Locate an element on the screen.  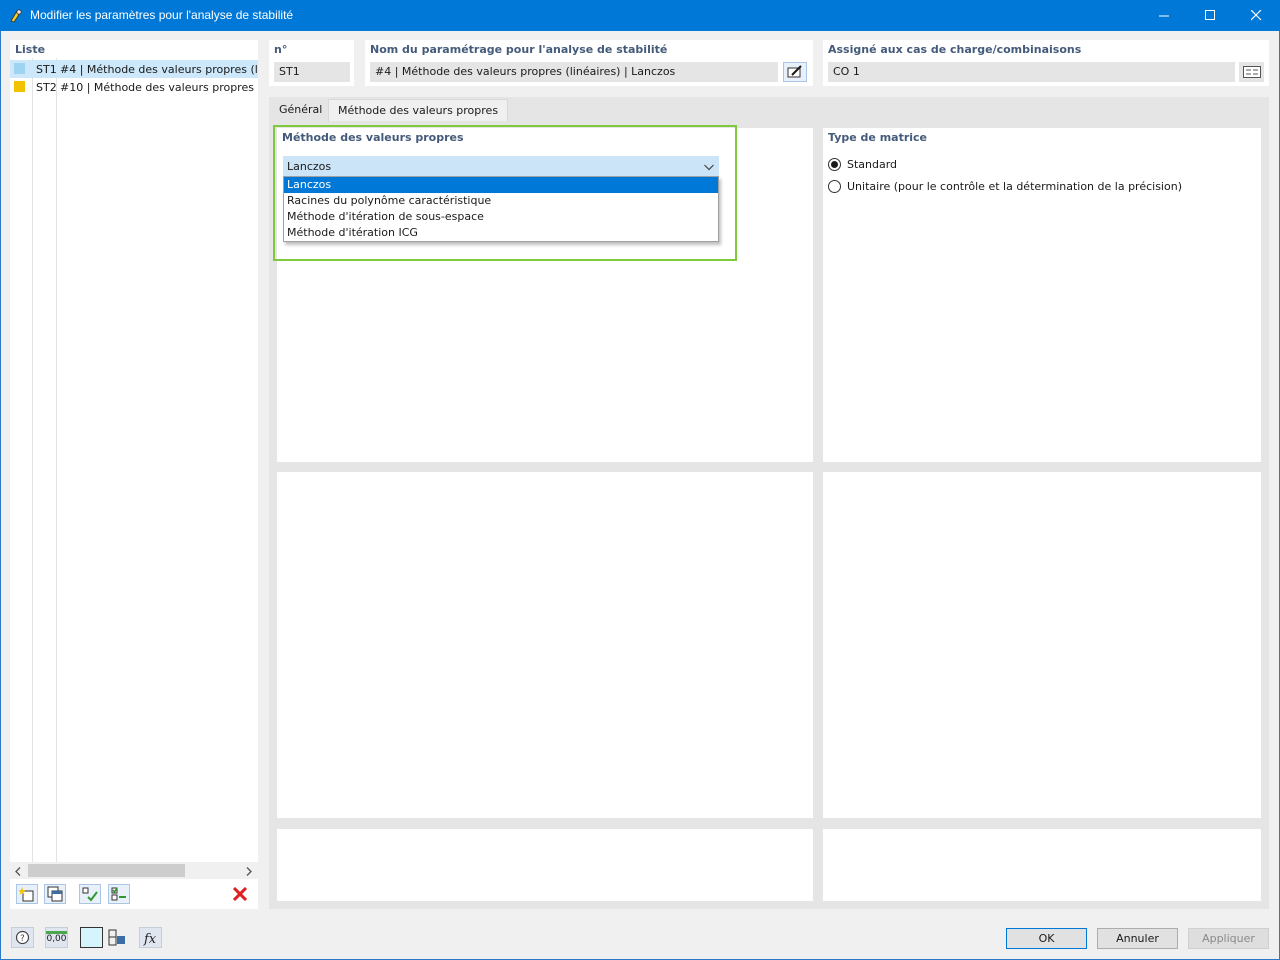
structure-view-icon is located at coordinates (116, 937).